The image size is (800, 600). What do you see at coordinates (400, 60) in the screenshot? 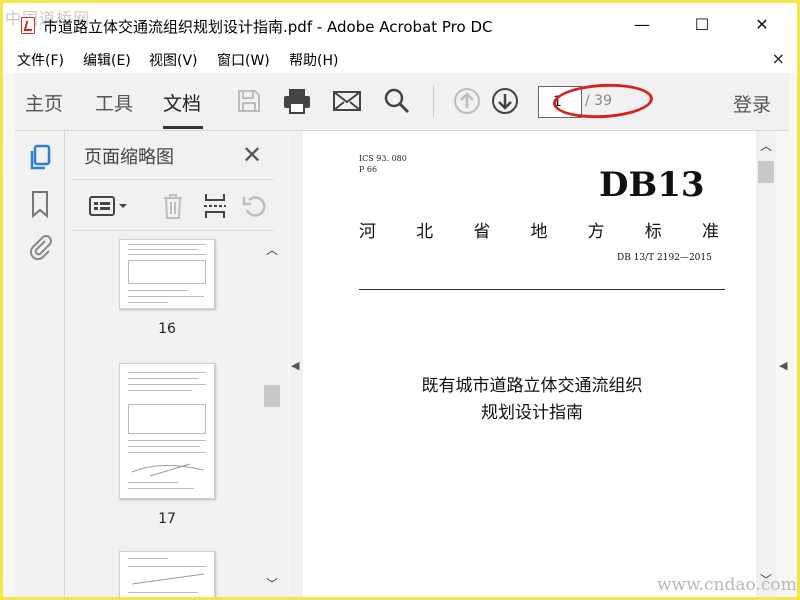
I see `menu-bar: 文件(F) 编辑(E) 视图(V) 窗口(W) 帮助(H) ×` at bounding box center [400, 60].